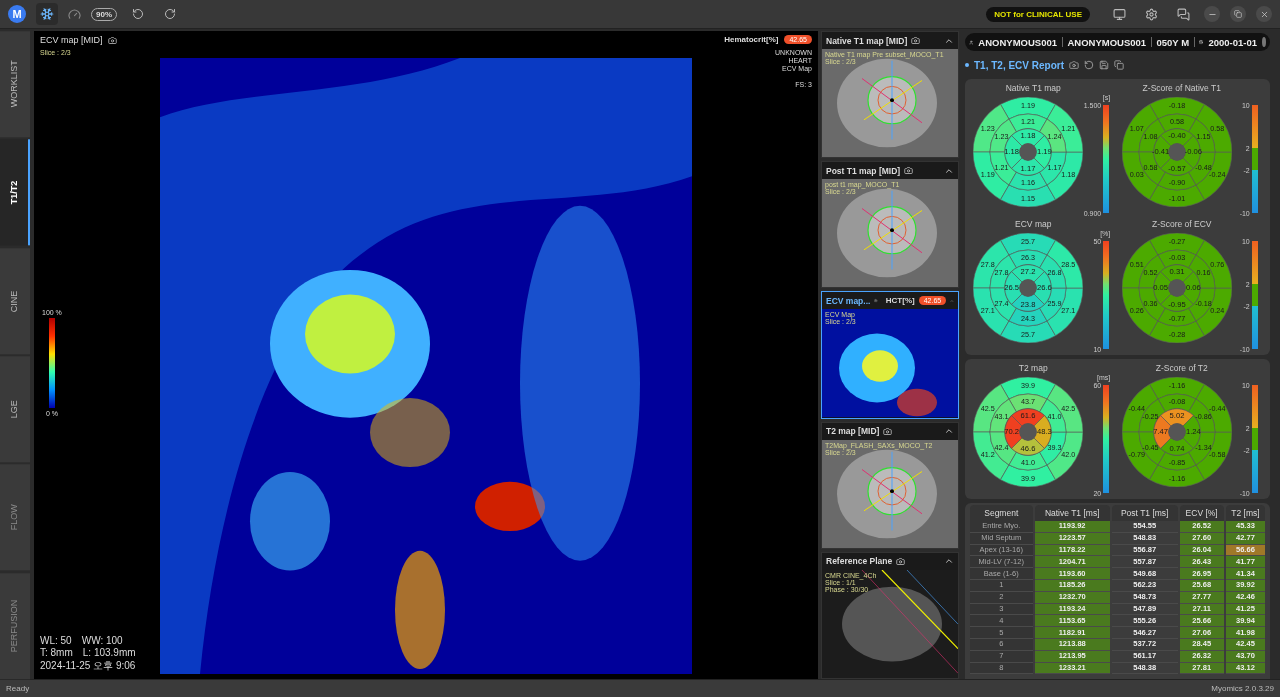 Image resolution: width=1280 pixels, height=697 pixels. Describe the element at coordinates (102, 640) in the screenshot. I see `image-info: WW: 100` at that location.